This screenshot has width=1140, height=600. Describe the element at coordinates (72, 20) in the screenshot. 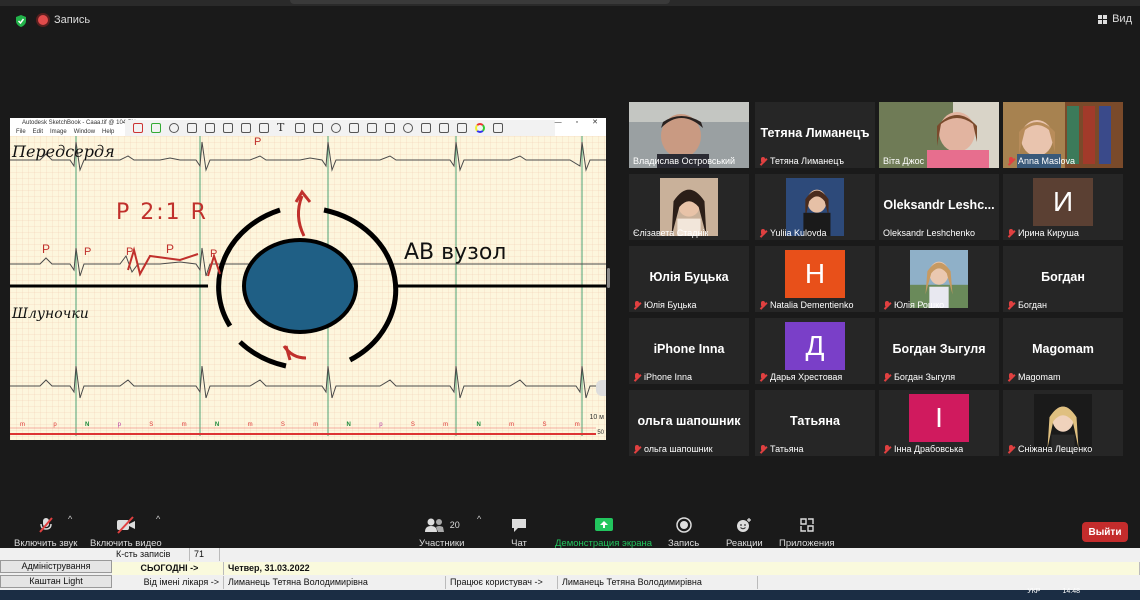

I see `recording-label: Запись` at that location.